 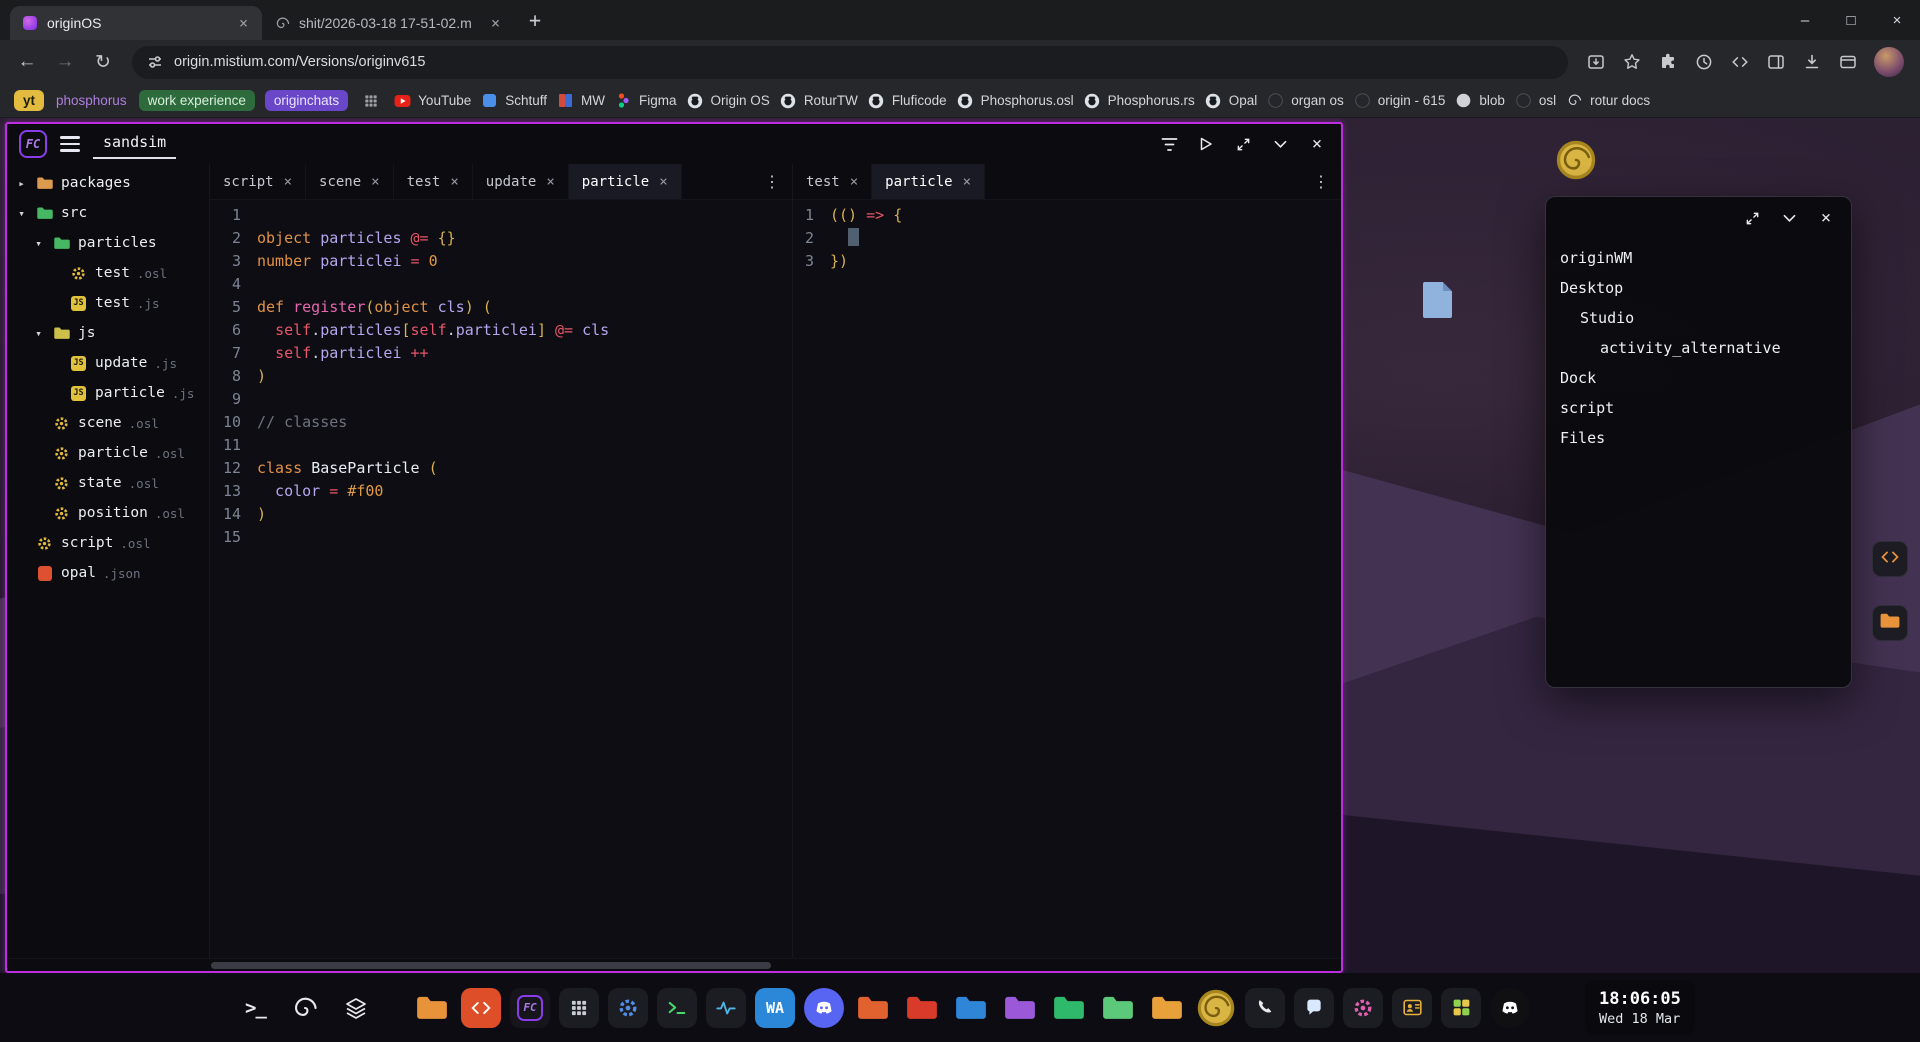 What do you see at coordinates (108, 333) in the screenshot?
I see `tree-item-js: ▾ js` at bounding box center [108, 333].